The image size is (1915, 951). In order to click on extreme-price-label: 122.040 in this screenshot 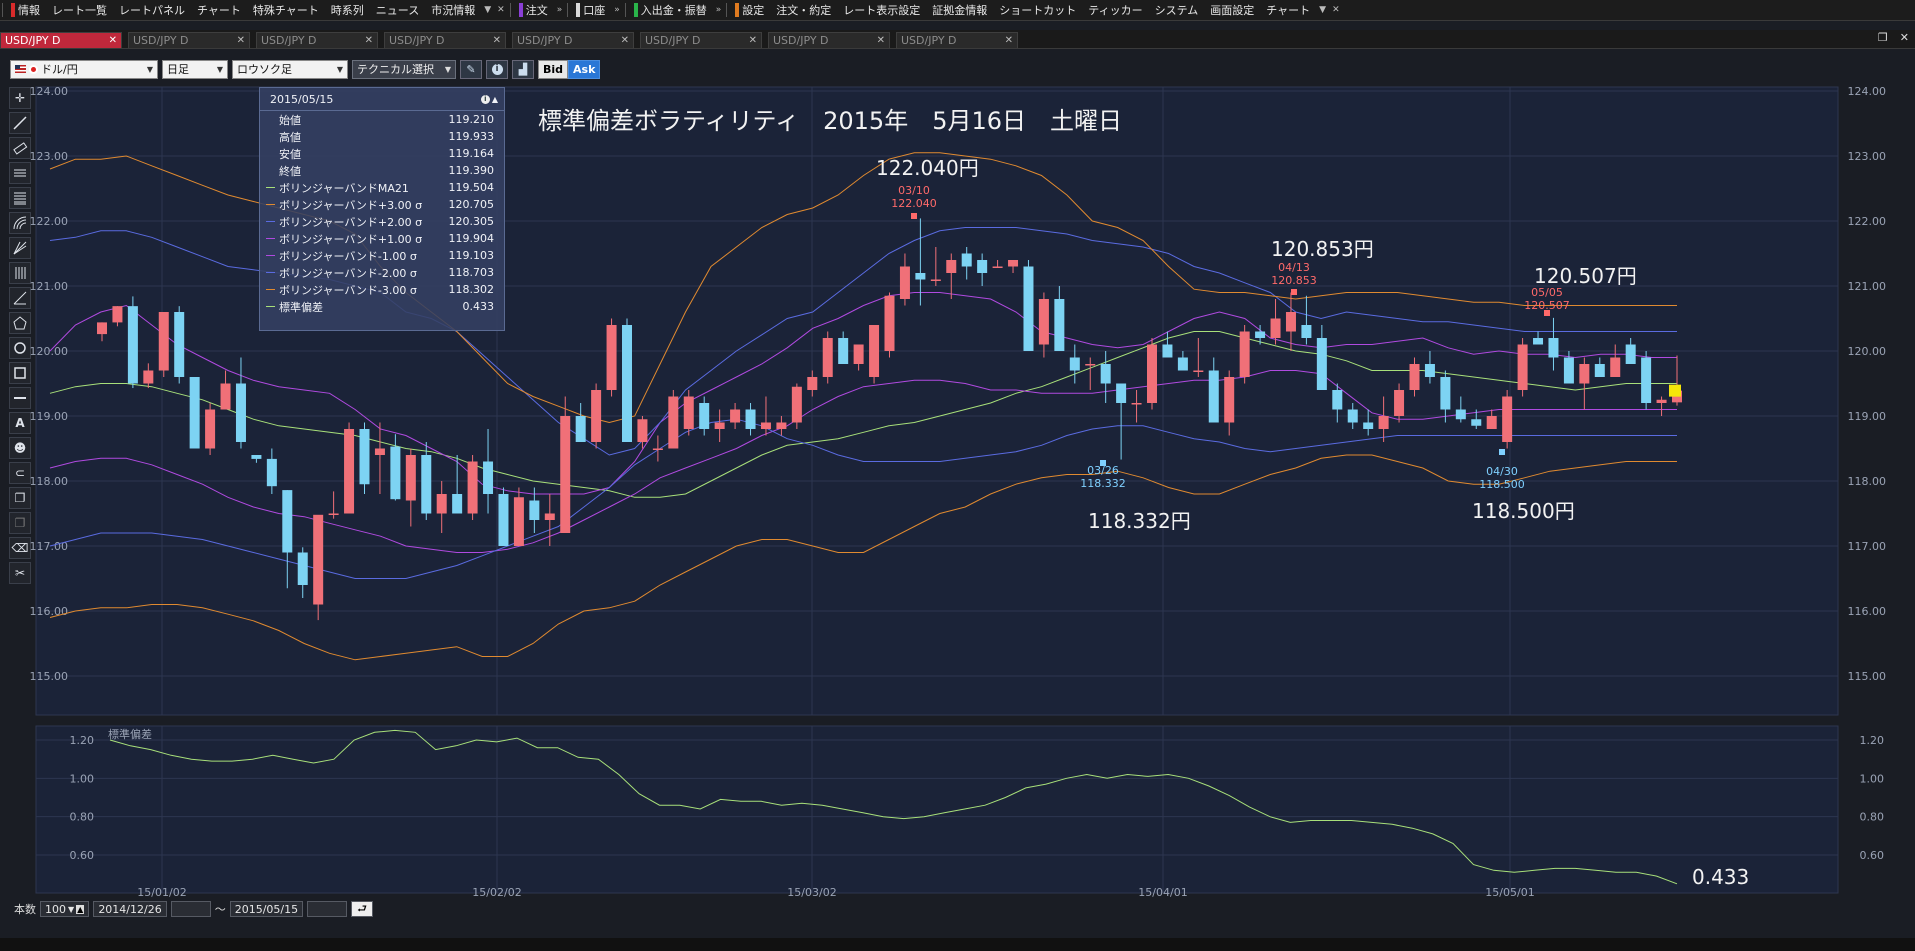, I will do `click(914, 203)`.